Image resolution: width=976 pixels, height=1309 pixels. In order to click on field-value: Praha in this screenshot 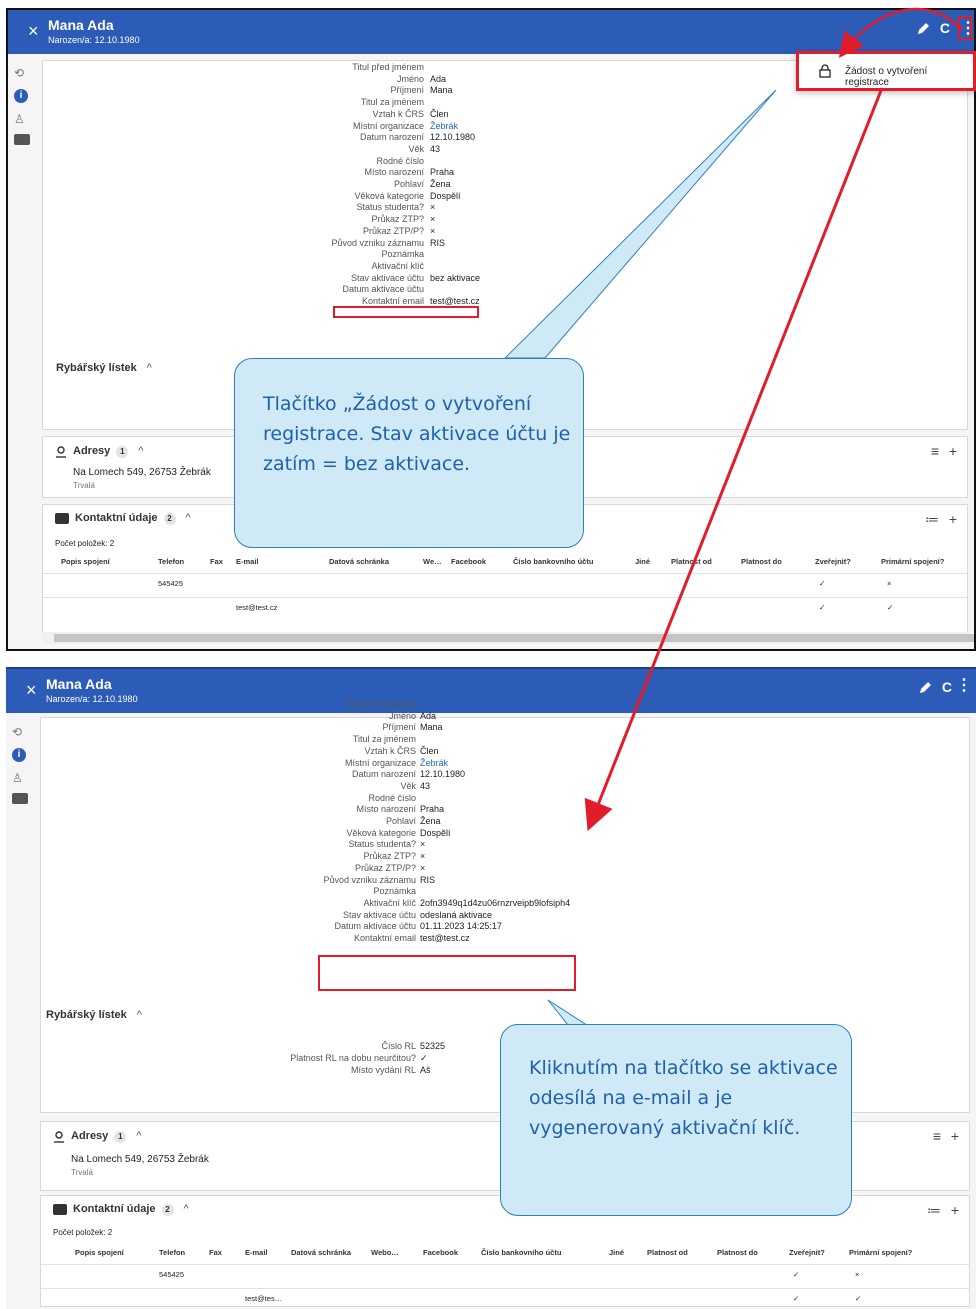, I will do `click(432, 809)`.